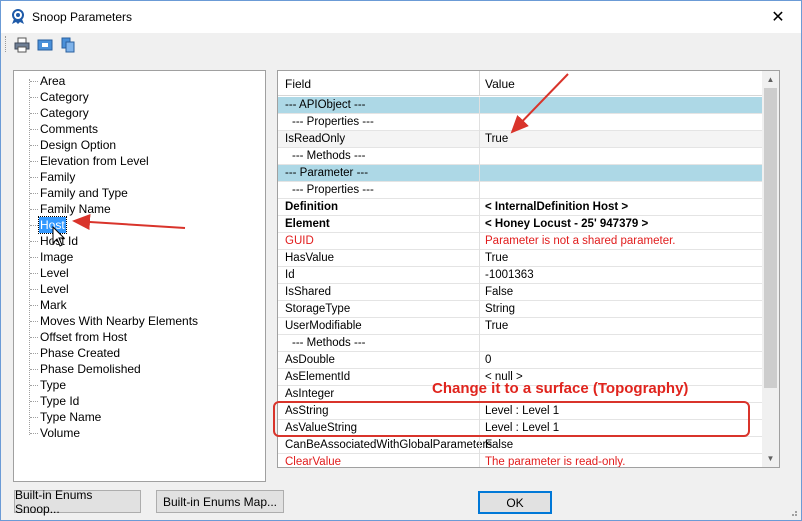  What do you see at coordinates (520, 309) in the screenshot?
I see `grid-row: StorageType String` at bounding box center [520, 309].